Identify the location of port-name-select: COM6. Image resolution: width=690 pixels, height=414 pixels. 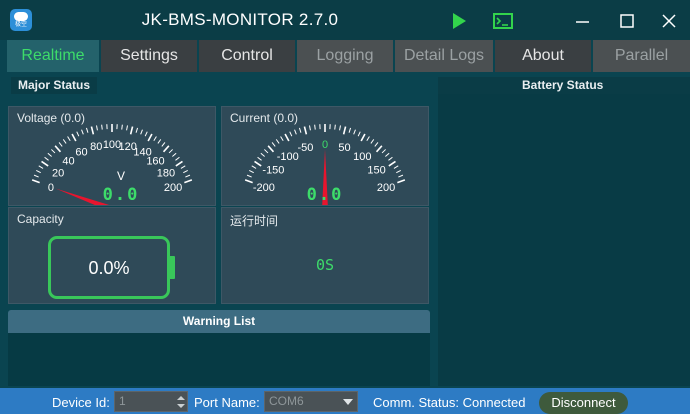
(311, 401).